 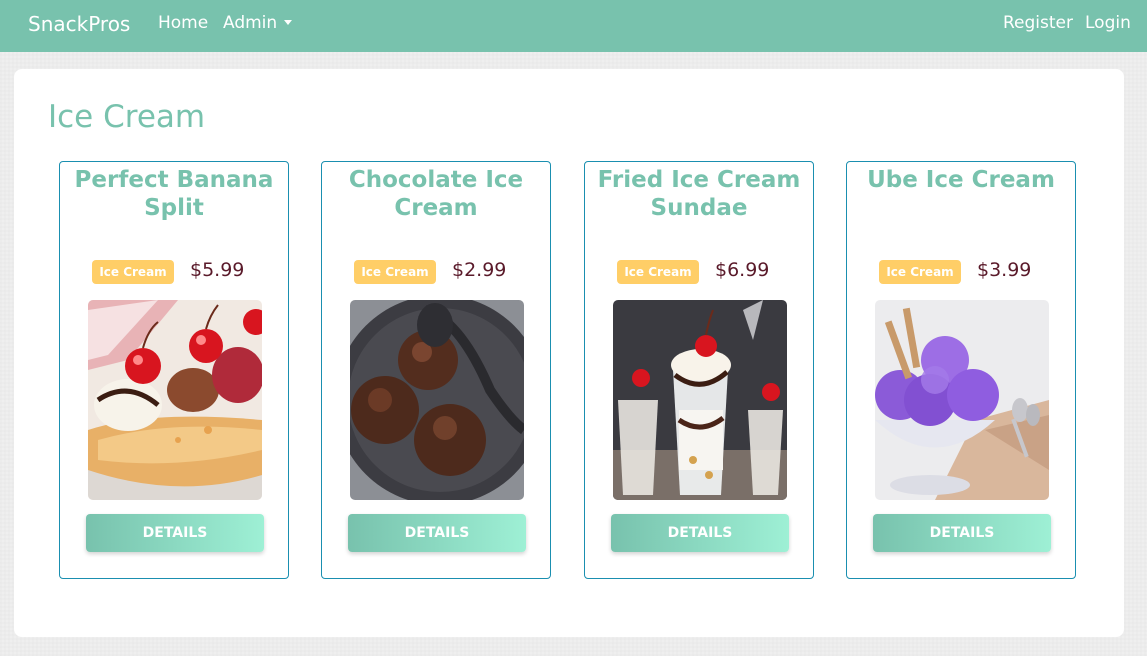 I want to click on product-image-fried-sundae, so click(x=700, y=400).